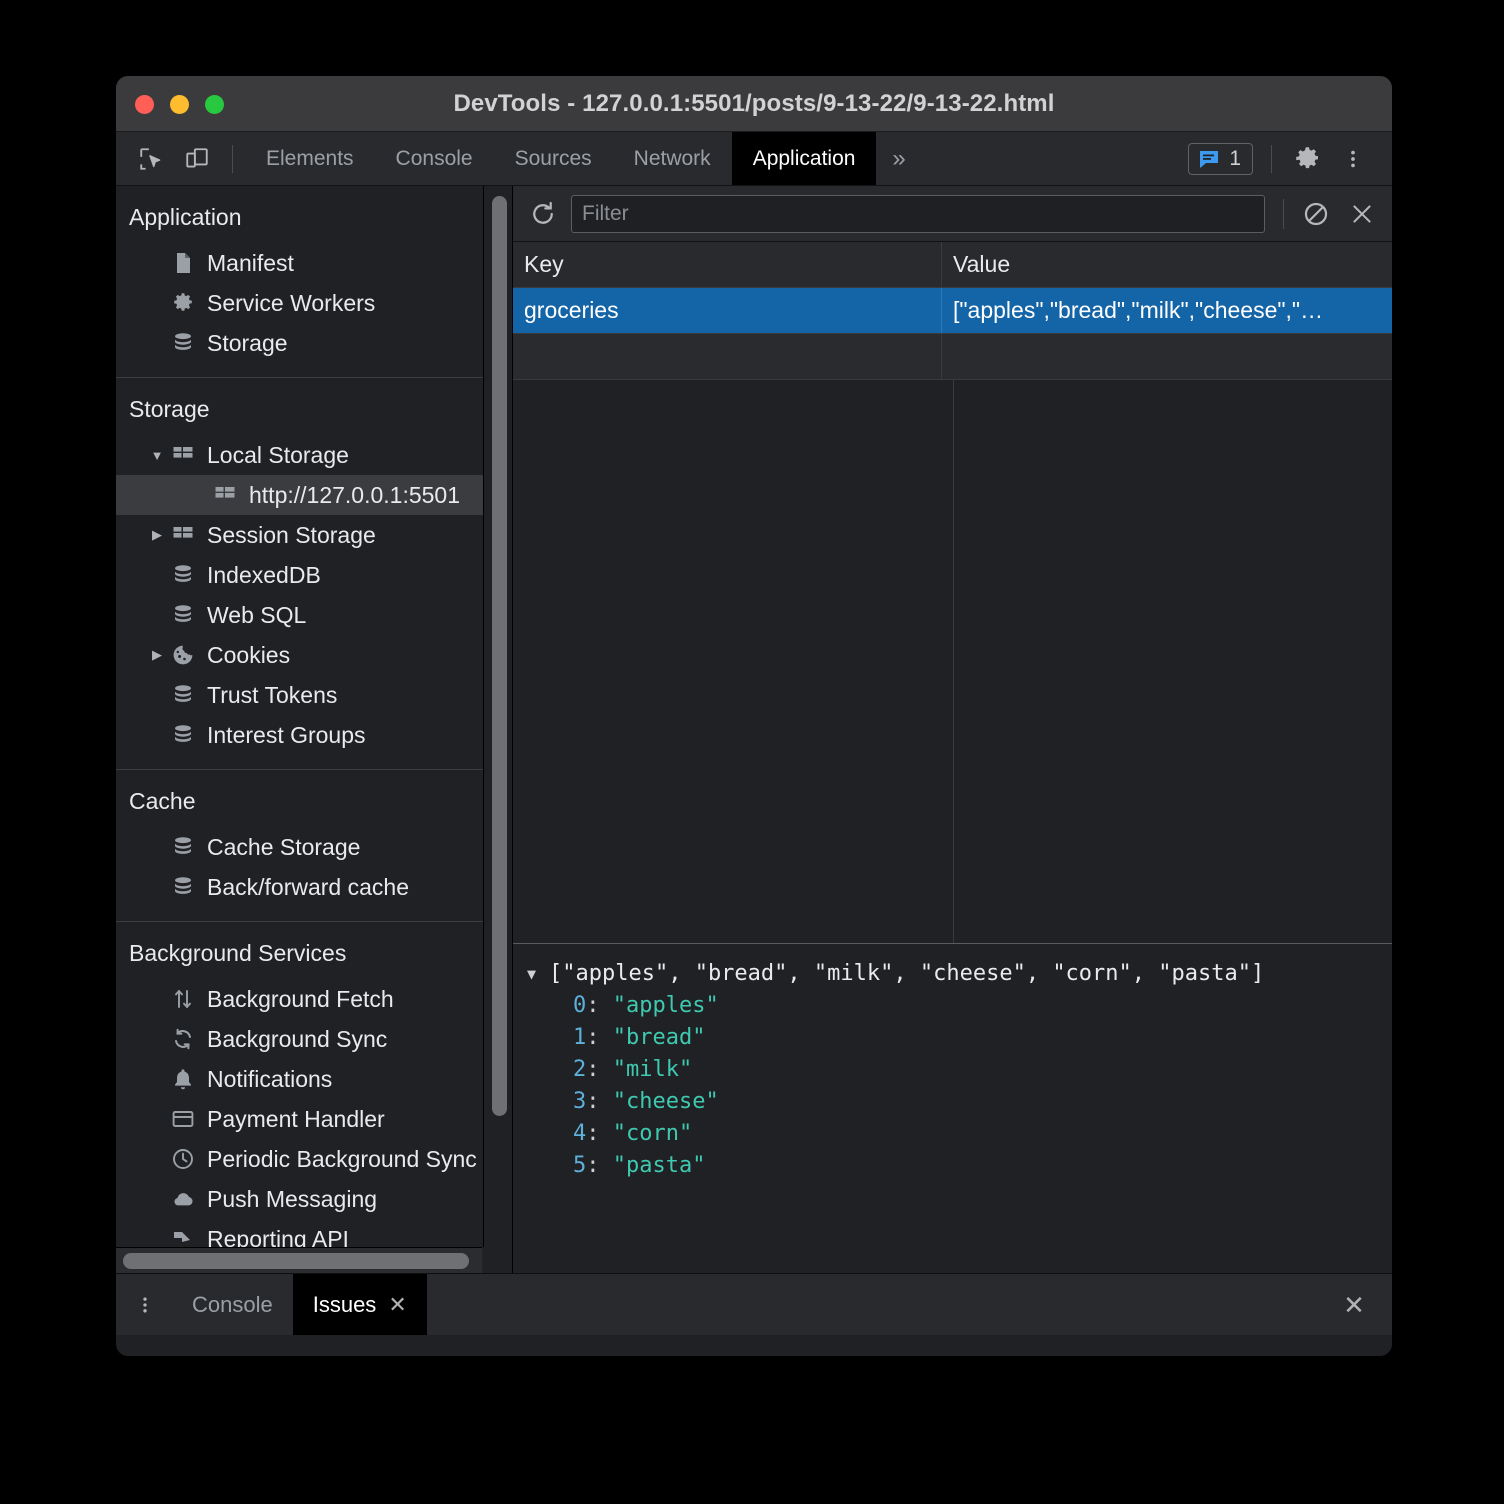 The width and height of the screenshot is (1504, 1504). I want to click on updown-arrows-icon, so click(183, 999).